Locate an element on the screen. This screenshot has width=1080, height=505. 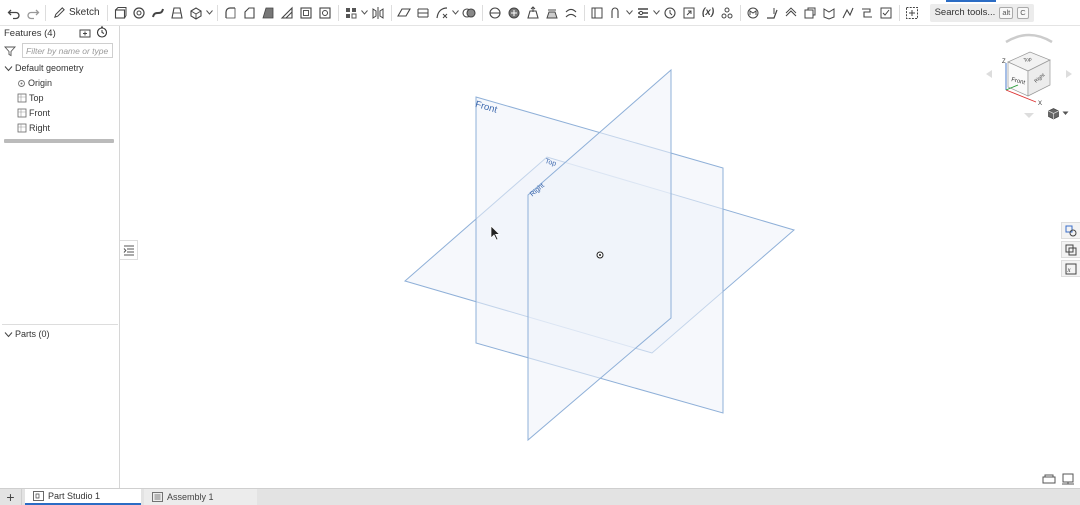
feature-header: Features (4) is located at coordinates (59, 33).